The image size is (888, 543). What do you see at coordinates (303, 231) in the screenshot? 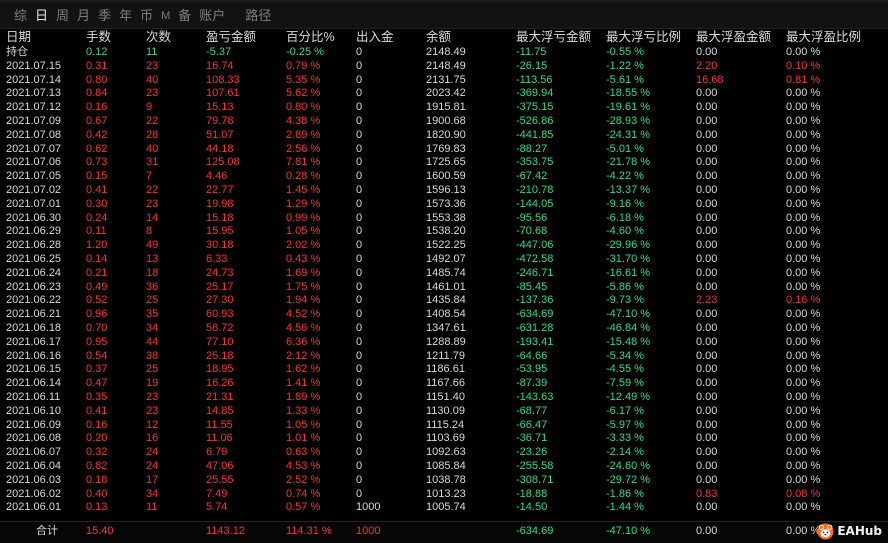
I see `cell-percent: 1.05 %` at bounding box center [303, 231].